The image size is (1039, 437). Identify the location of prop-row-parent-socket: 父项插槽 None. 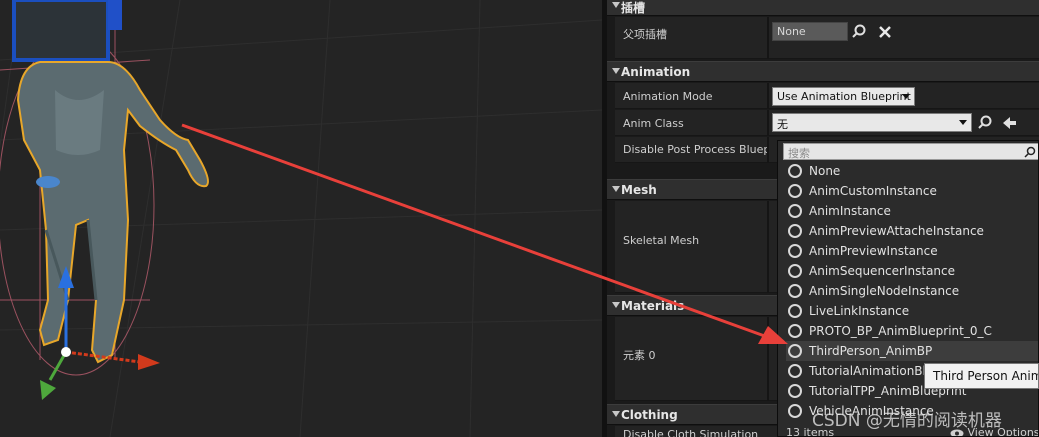
(827, 38).